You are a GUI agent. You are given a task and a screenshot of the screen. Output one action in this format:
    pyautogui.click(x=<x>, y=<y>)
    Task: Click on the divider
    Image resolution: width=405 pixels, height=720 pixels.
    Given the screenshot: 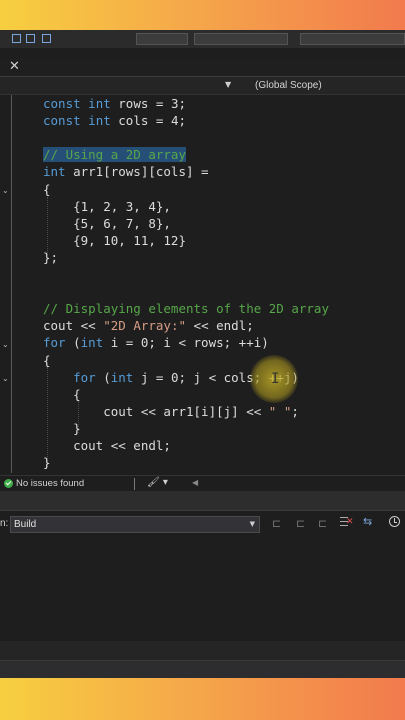 What is the action you would take?
    pyautogui.click(x=134, y=484)
    